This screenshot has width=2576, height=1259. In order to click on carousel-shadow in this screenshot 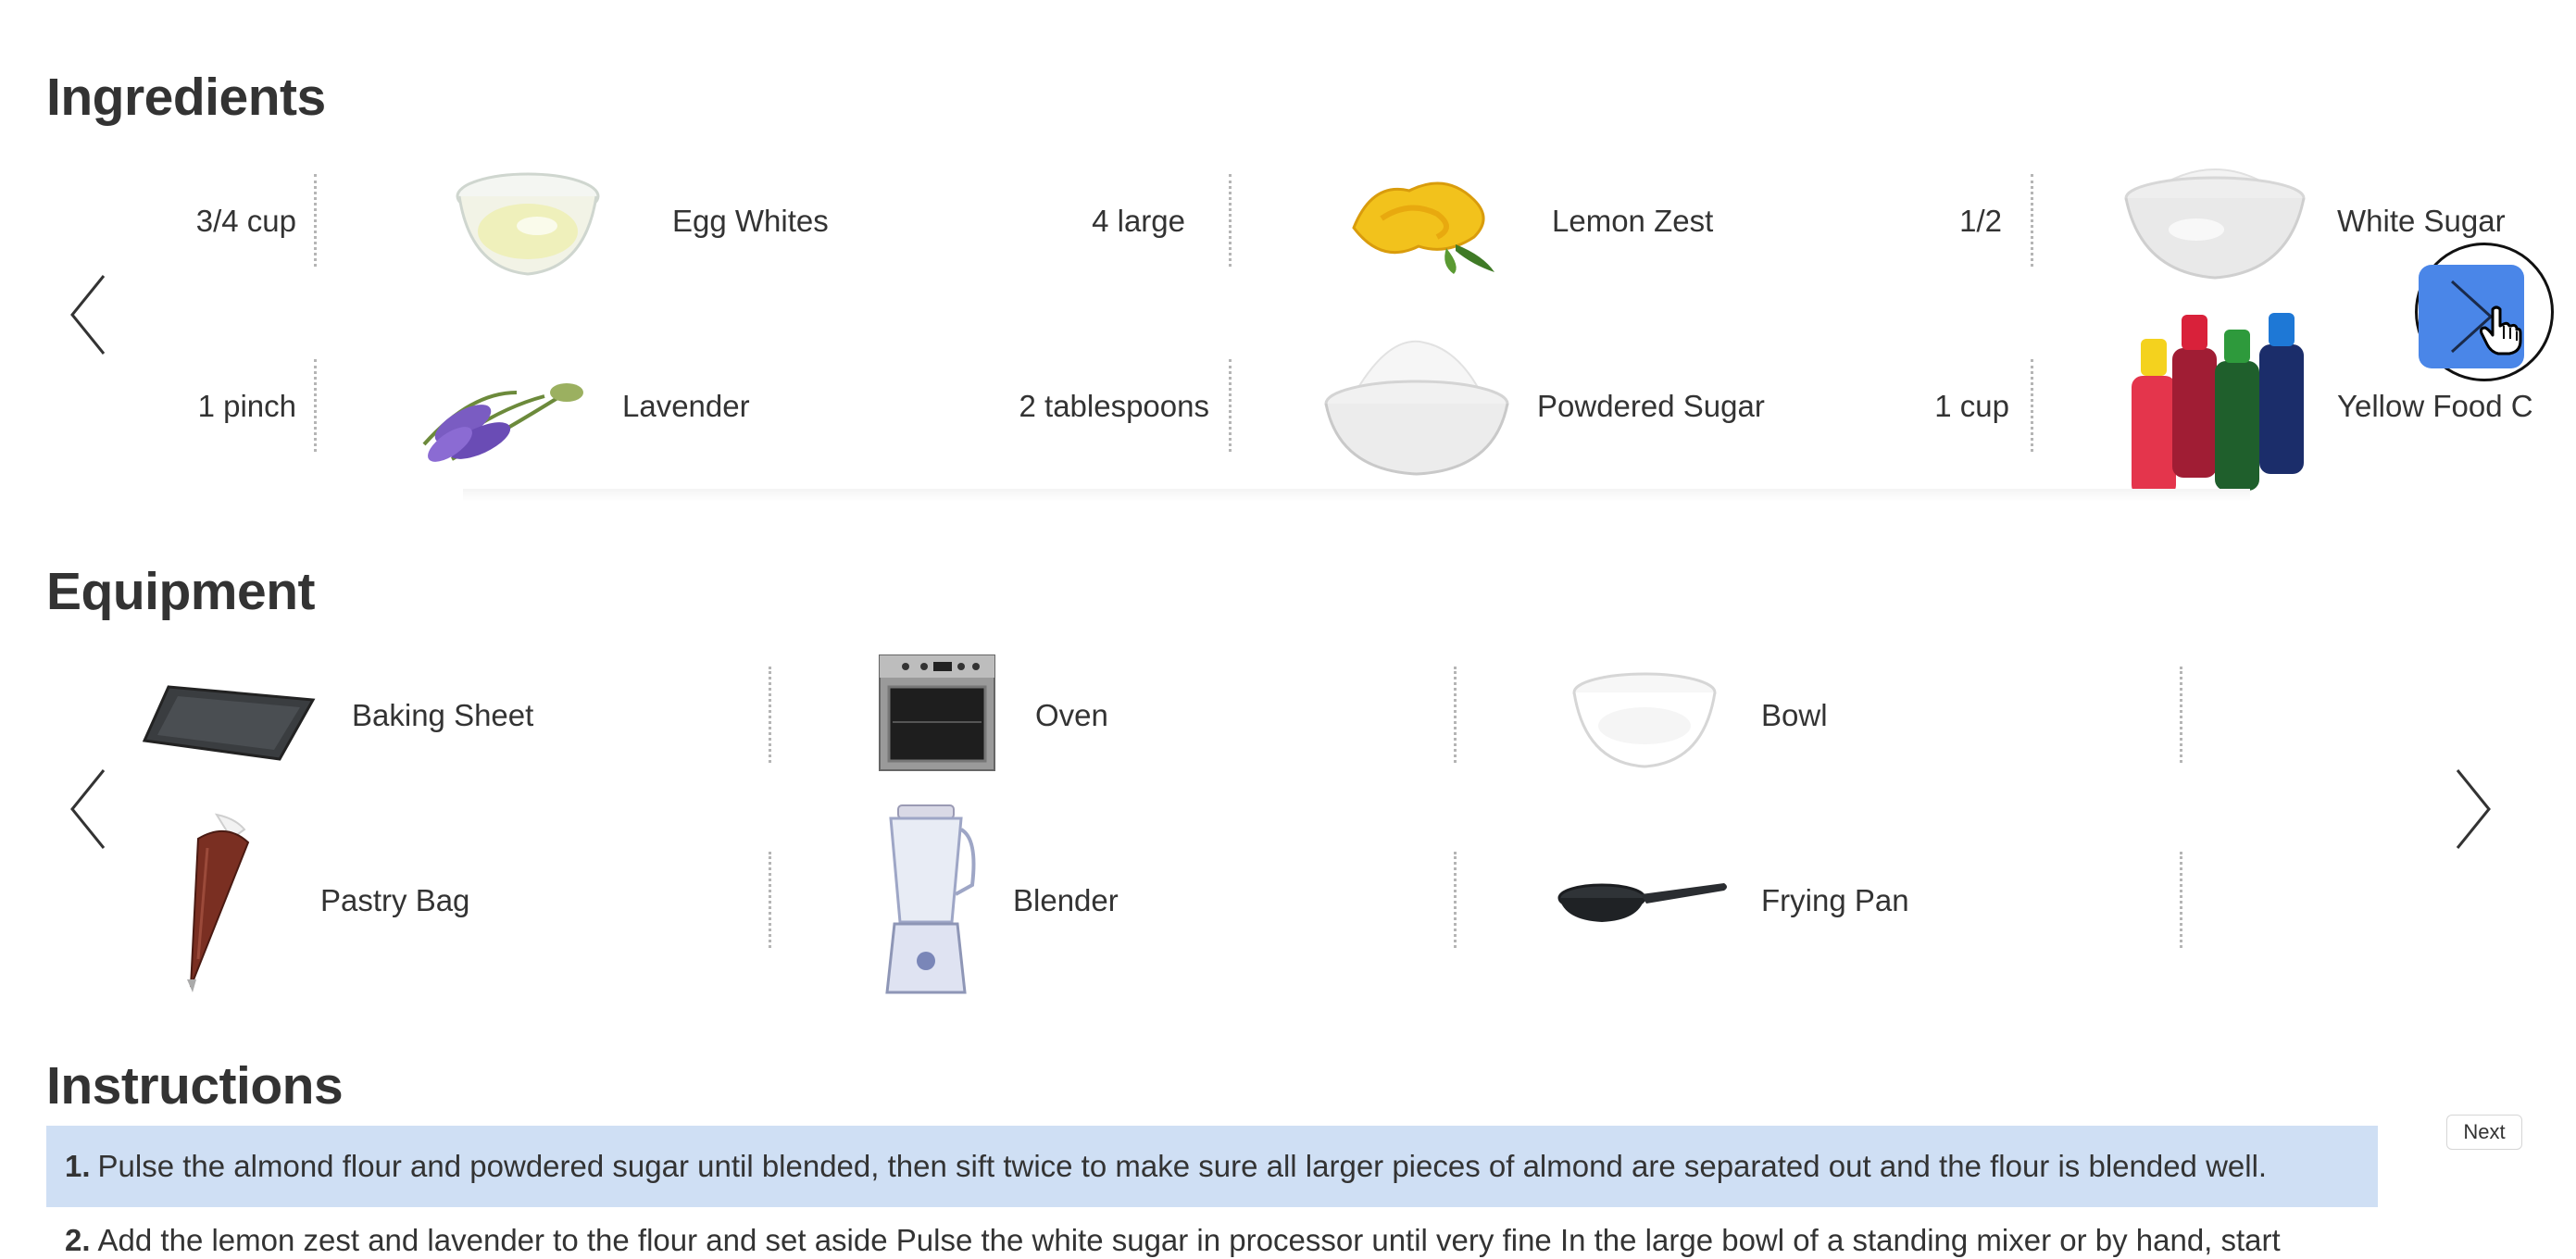, I will do `click(1356, 496)`.